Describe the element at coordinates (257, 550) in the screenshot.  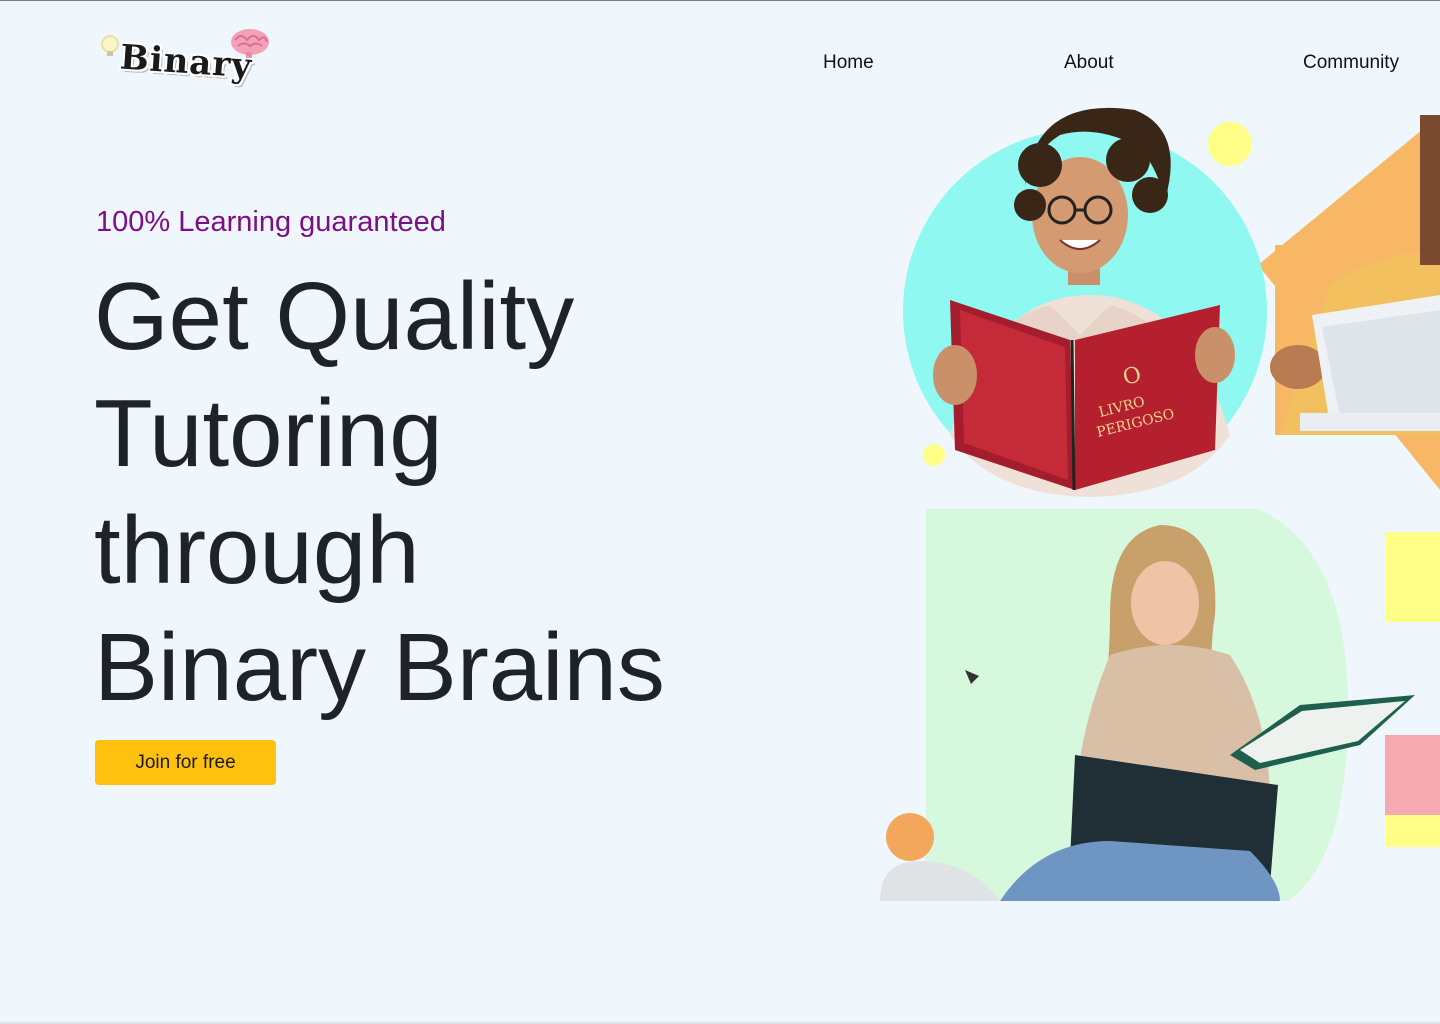
I see `headline-line: through` at that location.